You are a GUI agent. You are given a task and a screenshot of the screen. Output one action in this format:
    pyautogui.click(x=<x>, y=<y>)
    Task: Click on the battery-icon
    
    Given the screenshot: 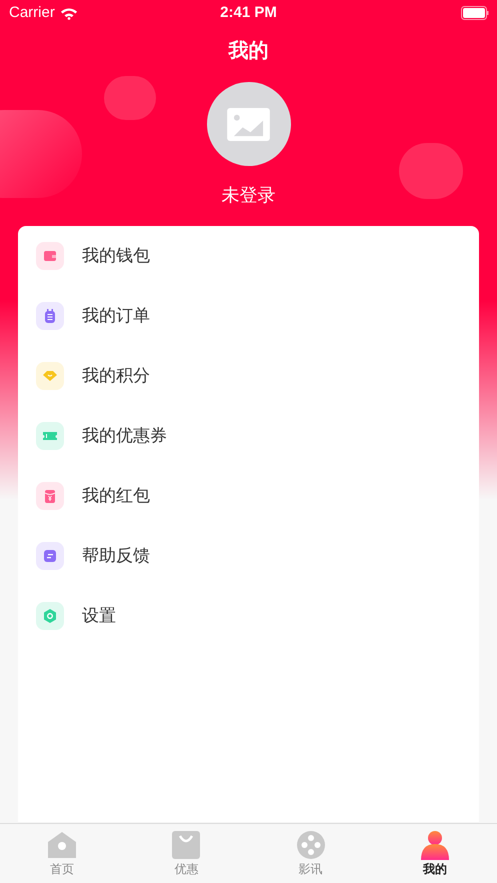 What is the action you would take?
    pyautogui.click(x=475, y=13)
    